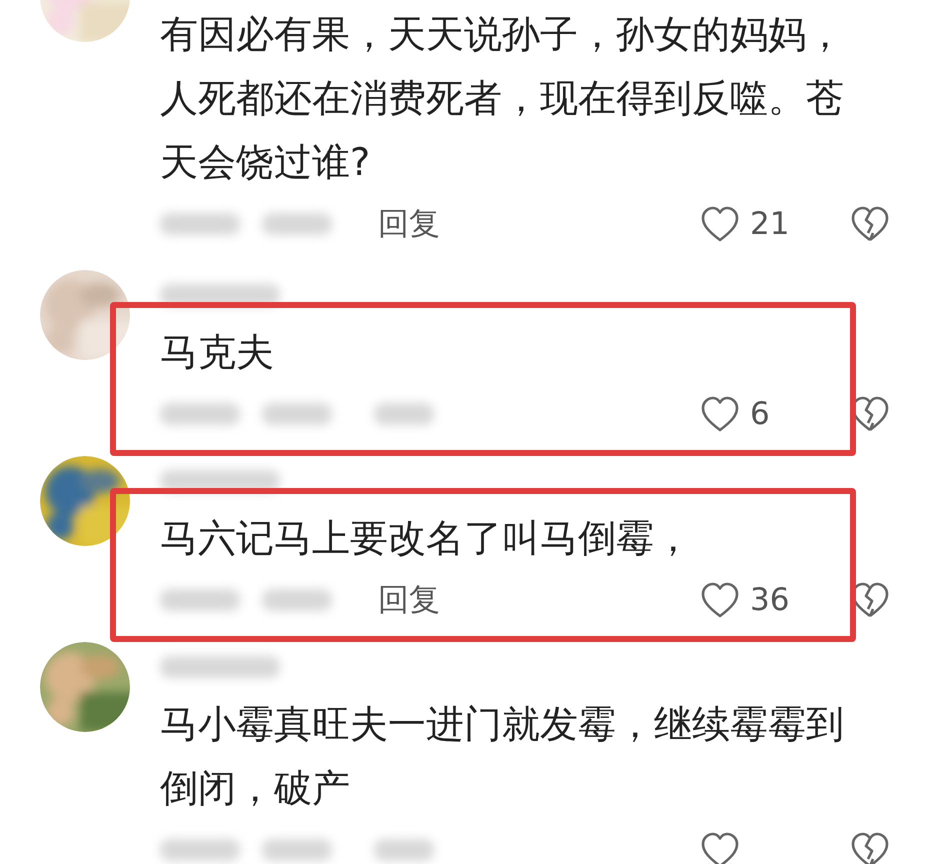  What do you see at coordinates (502, 756) in the screenshot?
I see `comment-text: 马小霉真旺夫一进门就发霉，继续霉霉到倒闭，破产` at bounding box center [502, 756].